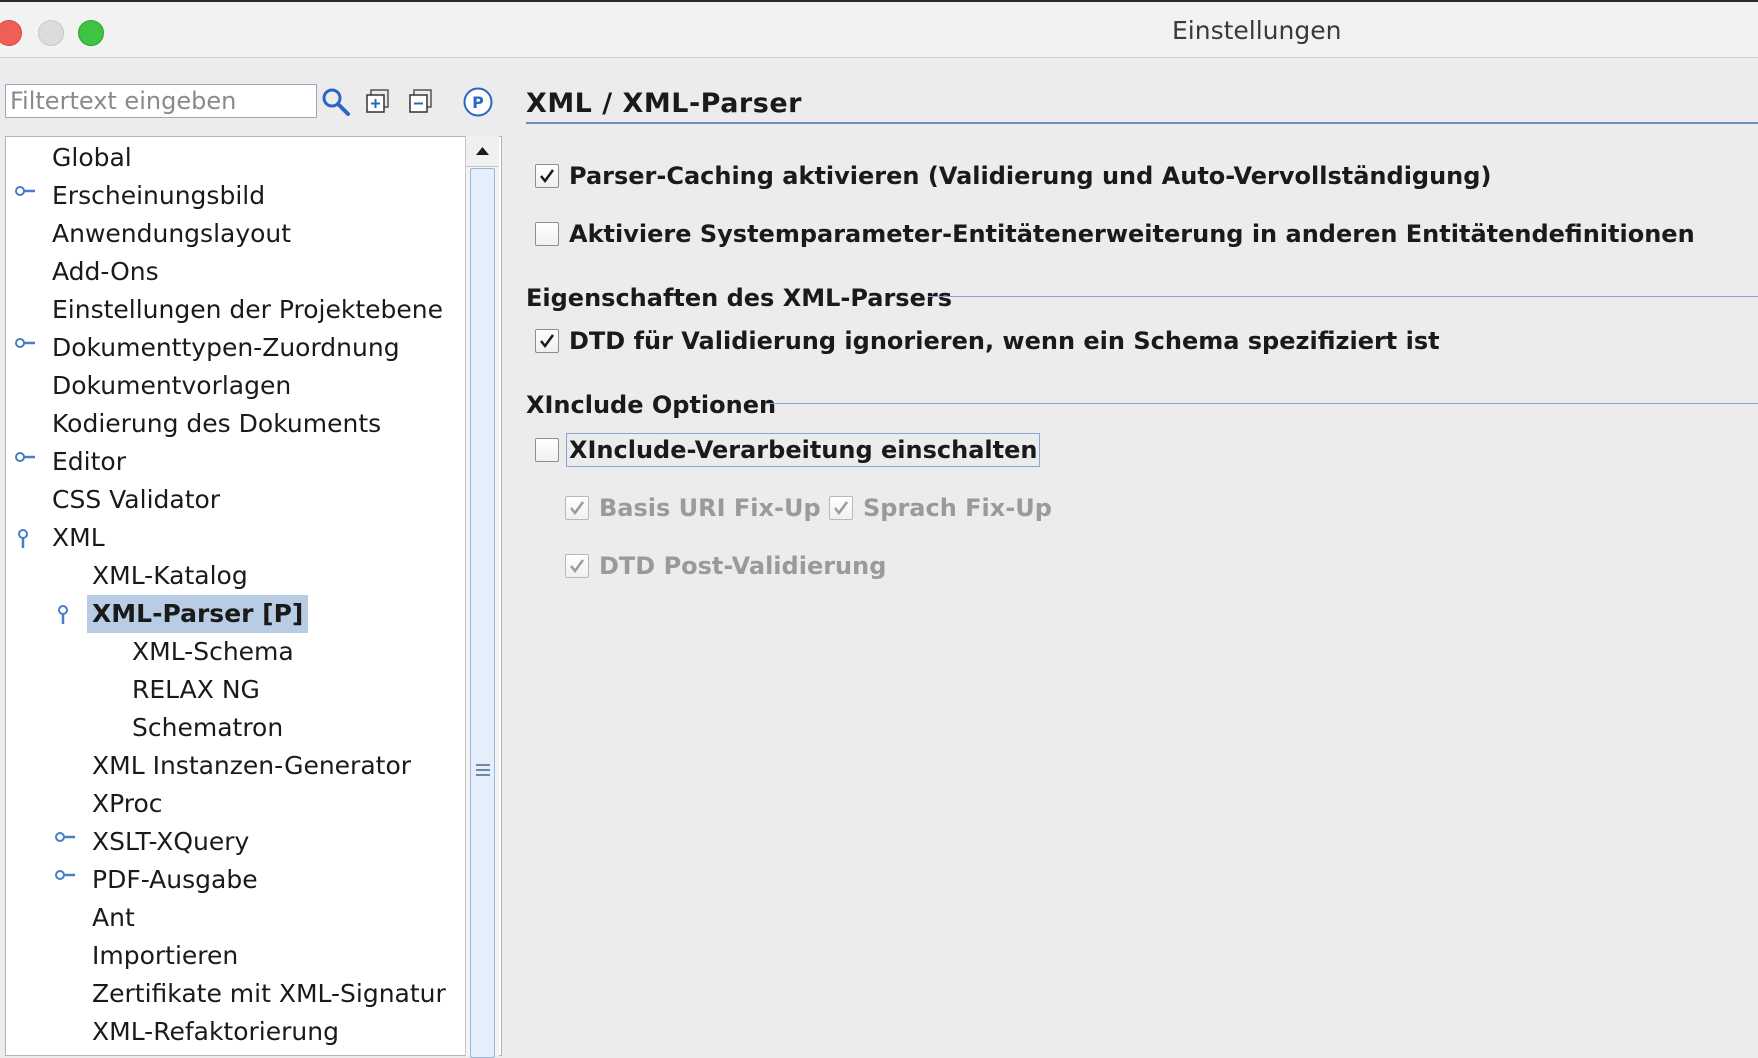 The image size is (1758, 1058). What do you see at coordinates (336, 102) in the screenshot?
I see `search-icon` at bounding box center [336, 102].